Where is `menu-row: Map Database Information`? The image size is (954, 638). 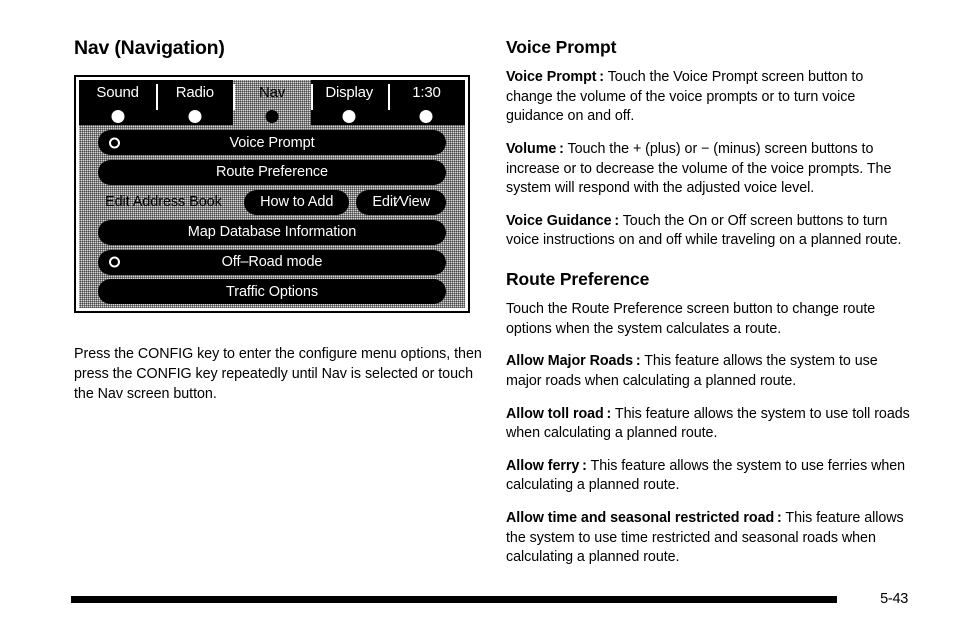 menu-row: Map Database Information is located at coordinates (272, 232).